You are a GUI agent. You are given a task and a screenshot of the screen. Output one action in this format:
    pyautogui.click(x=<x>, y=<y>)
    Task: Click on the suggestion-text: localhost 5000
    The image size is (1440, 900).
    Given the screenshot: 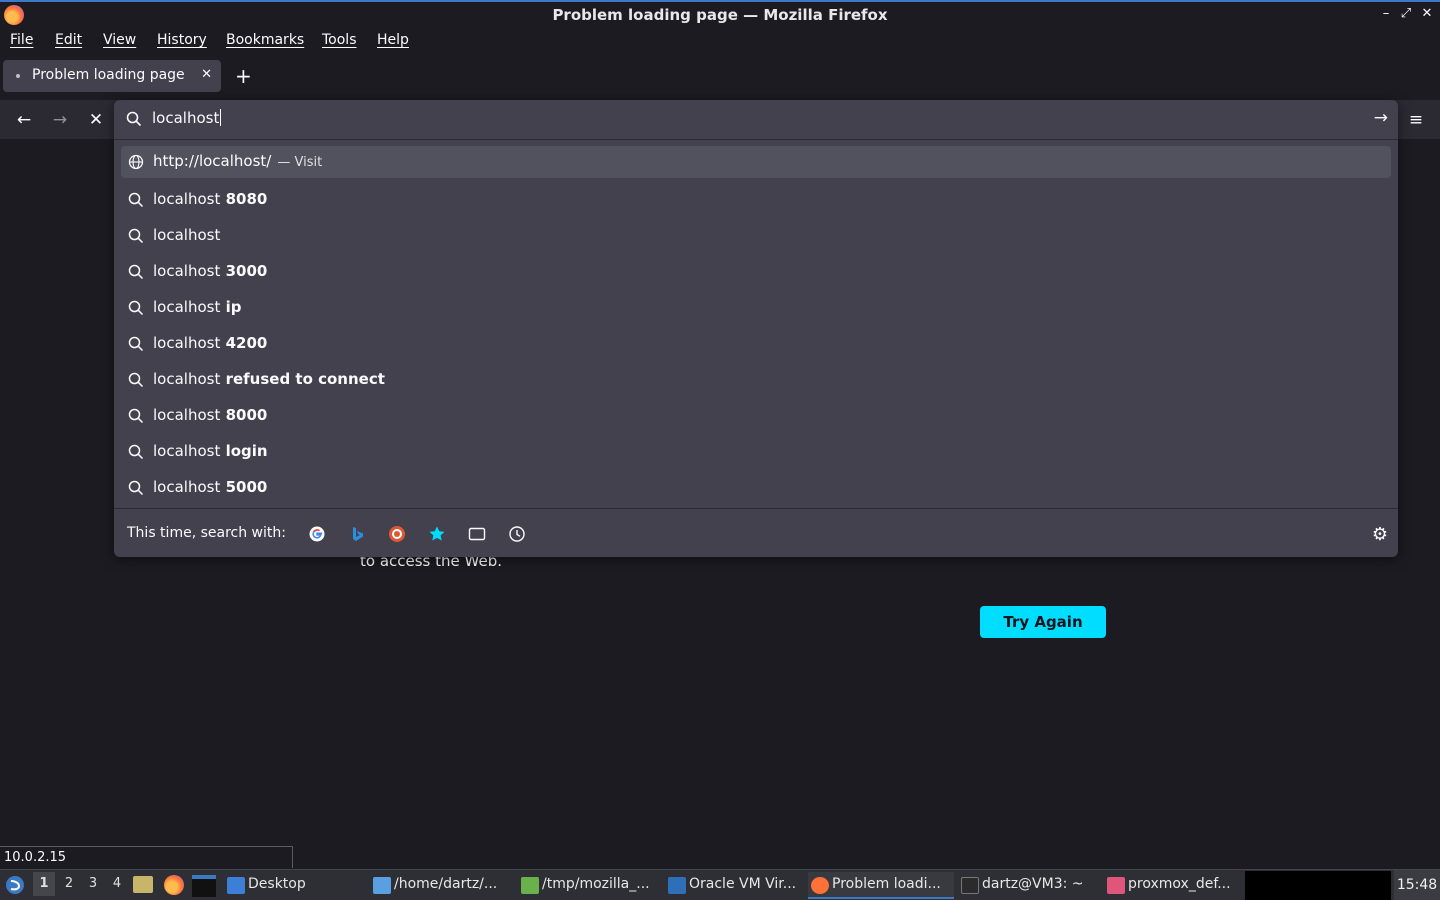 What is the action you would take?
    pyautogui.click(x=210, y=487)
    